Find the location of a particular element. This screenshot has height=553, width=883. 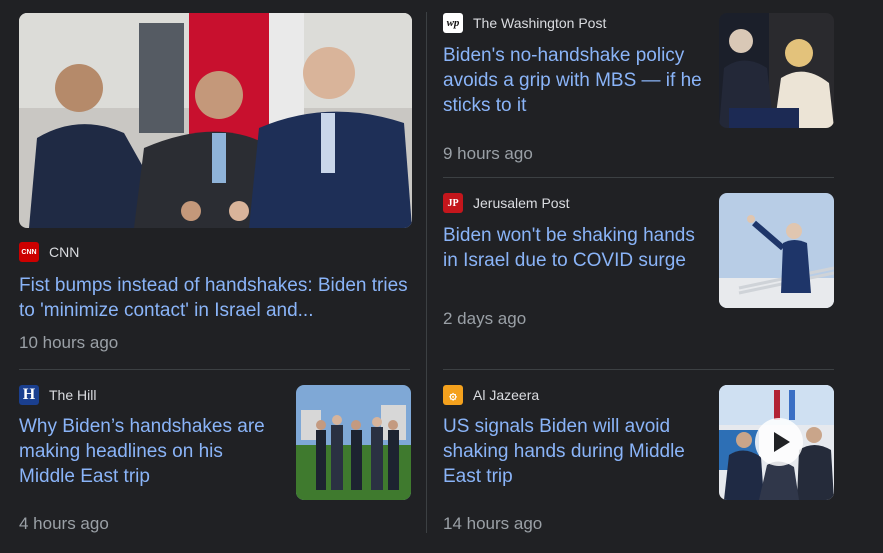

jpost-logo: JP is located at coordinates (453, 203).